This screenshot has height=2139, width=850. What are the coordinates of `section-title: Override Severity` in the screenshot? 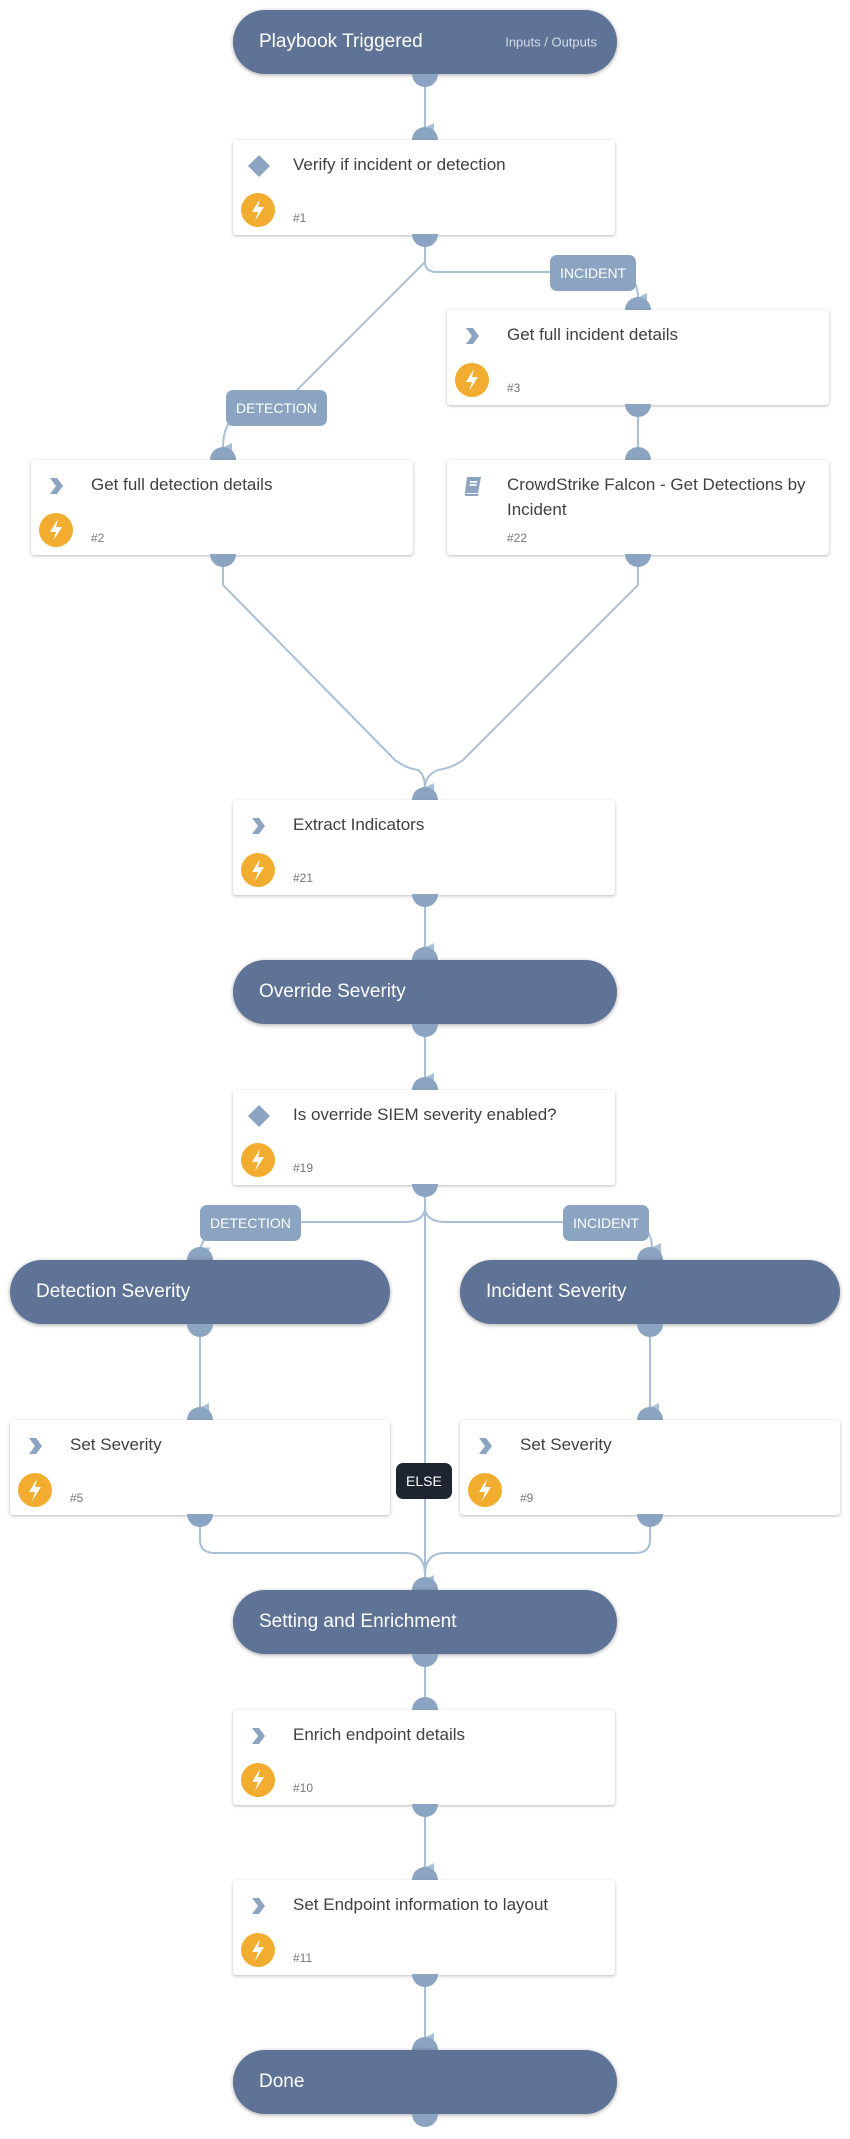 It's located at (332, 991).